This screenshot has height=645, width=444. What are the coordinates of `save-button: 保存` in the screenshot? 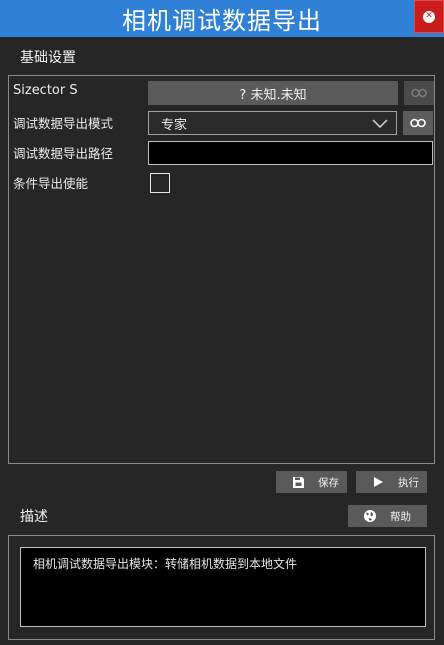 It's located at (311, 482).